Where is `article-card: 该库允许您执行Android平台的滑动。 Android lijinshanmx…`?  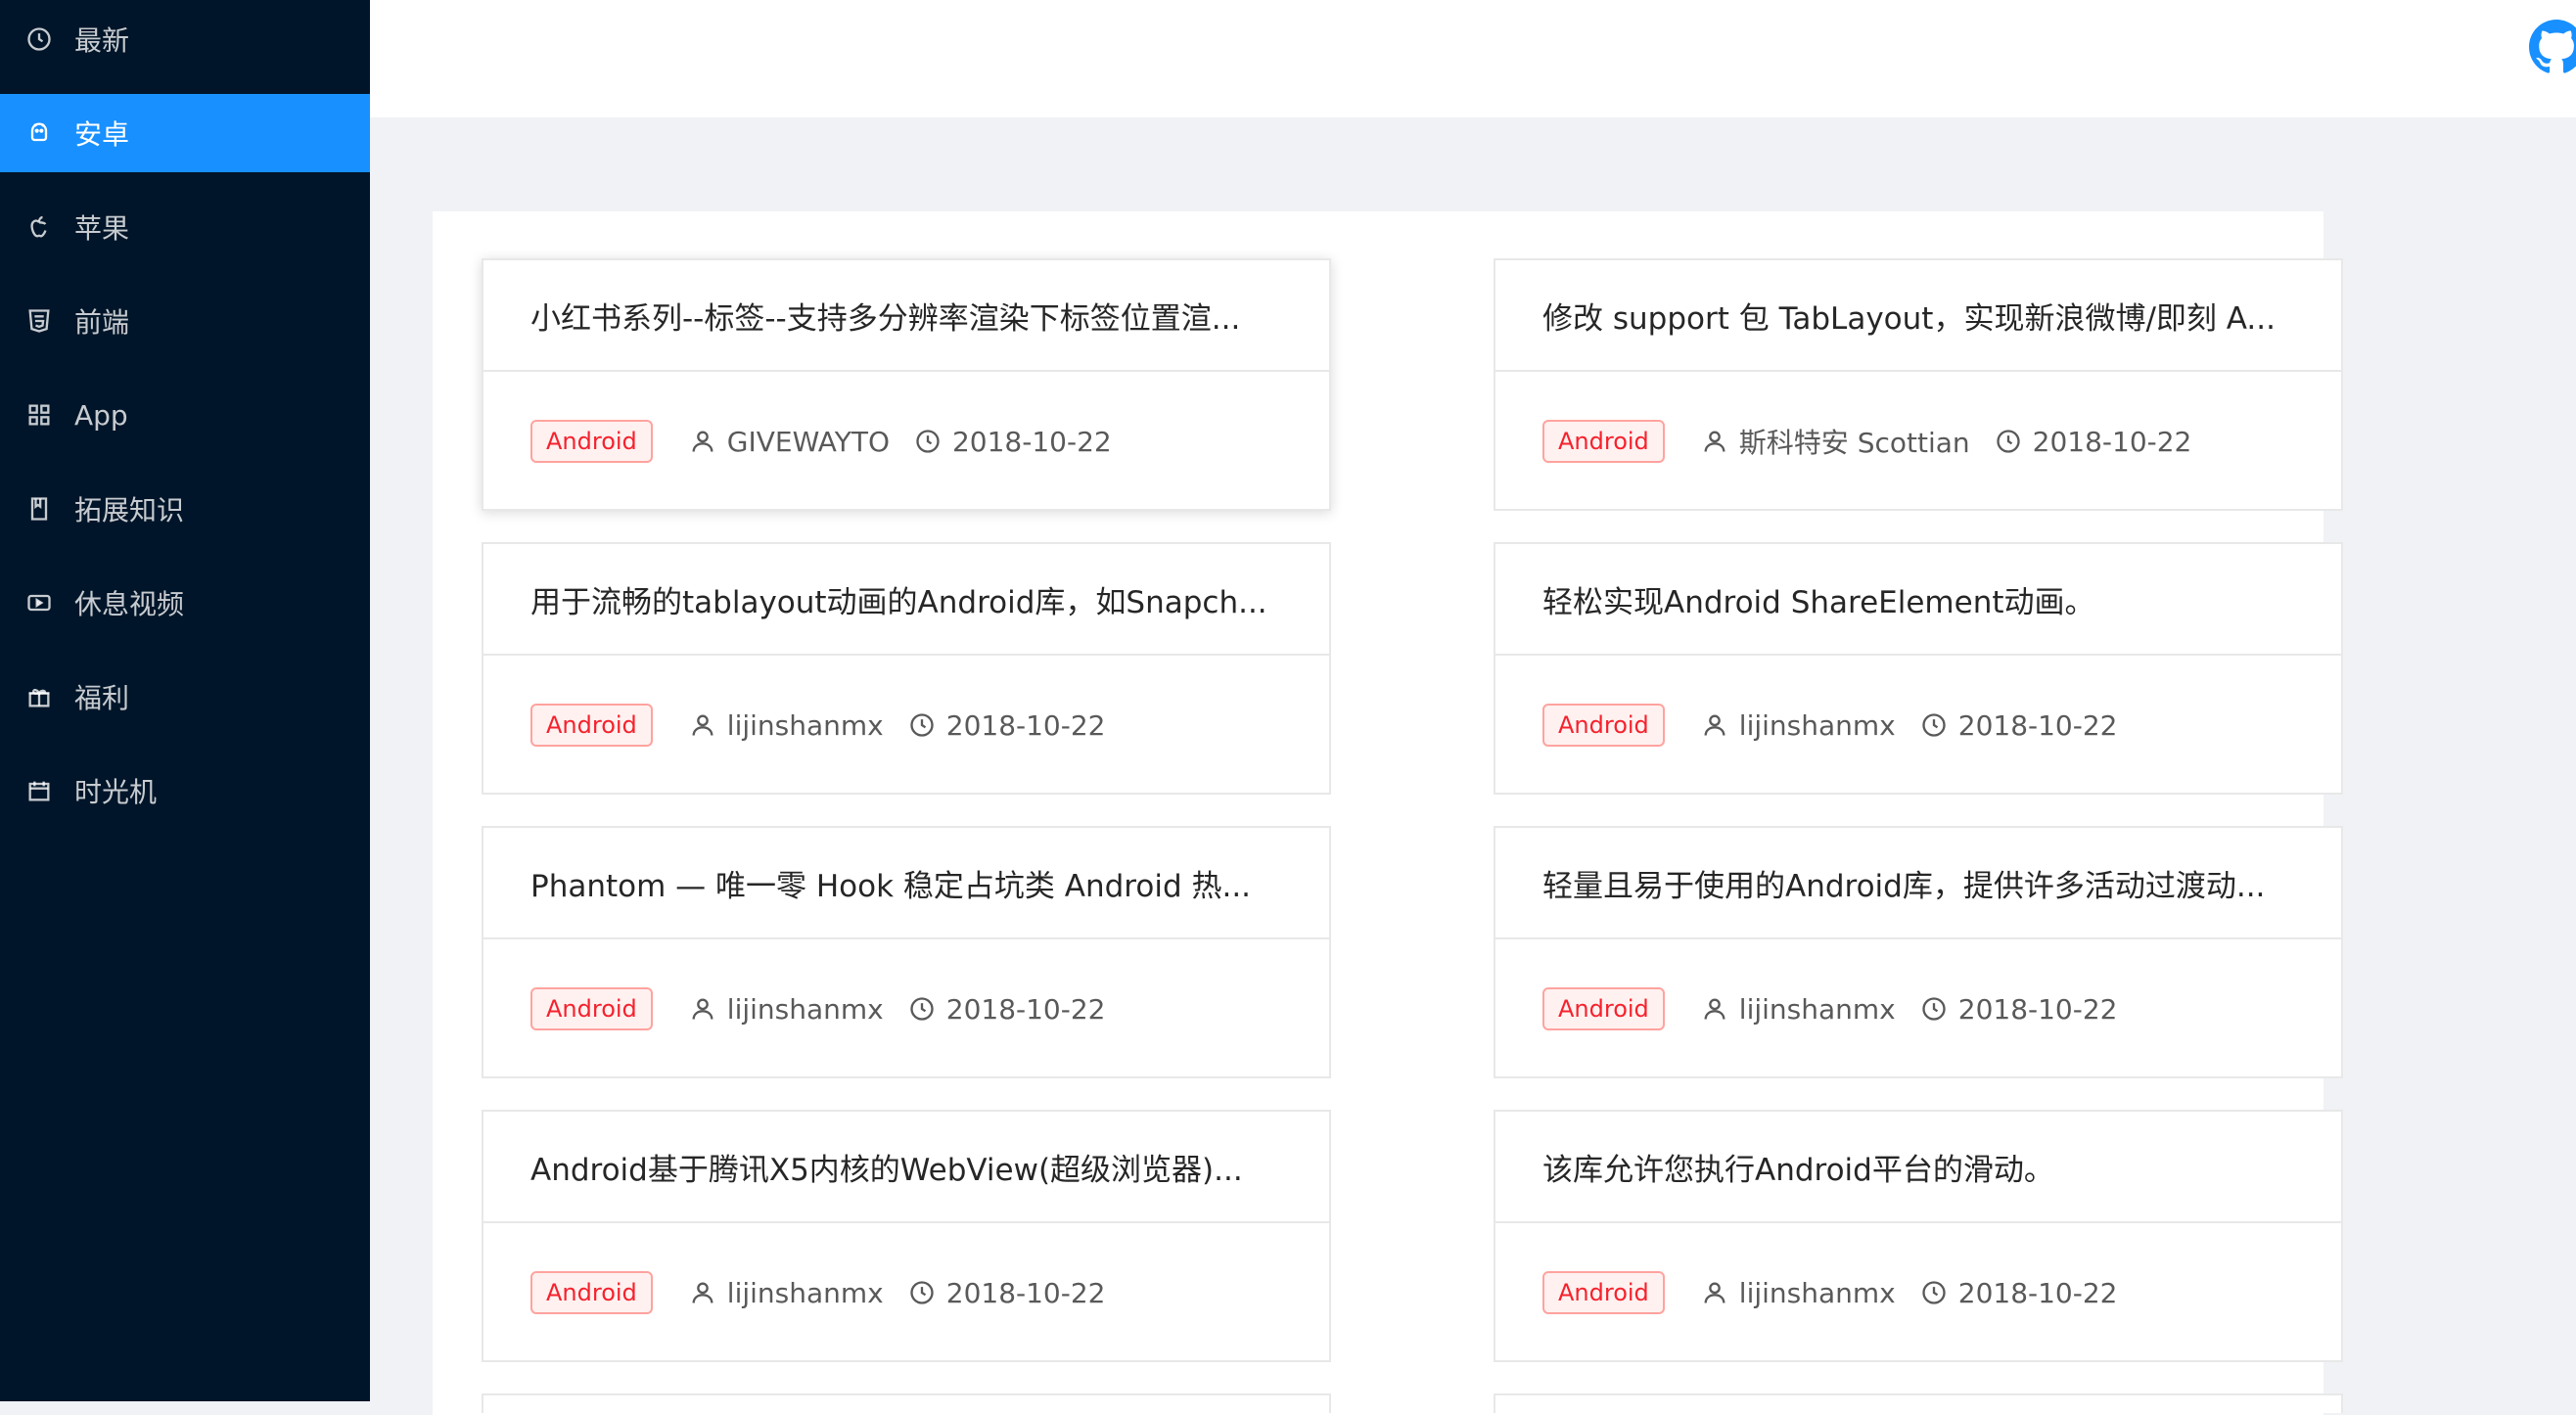
article-card: 该库允许您执行Android平台的滑动。 Android lijinshanmx… is located at coordinates (1919, 1236).